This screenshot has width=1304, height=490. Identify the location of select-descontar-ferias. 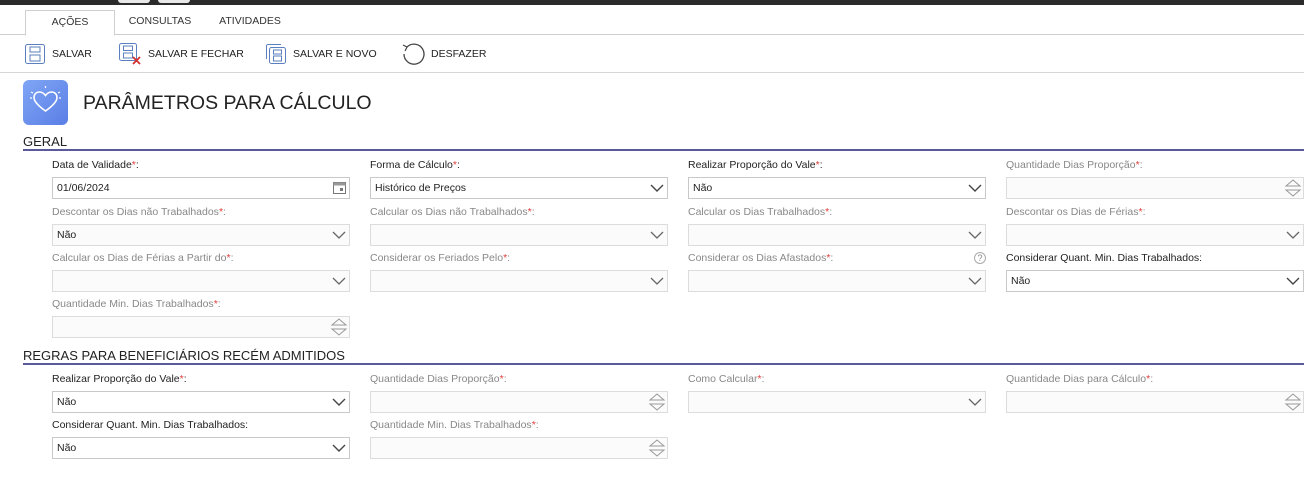
(1155, 235).